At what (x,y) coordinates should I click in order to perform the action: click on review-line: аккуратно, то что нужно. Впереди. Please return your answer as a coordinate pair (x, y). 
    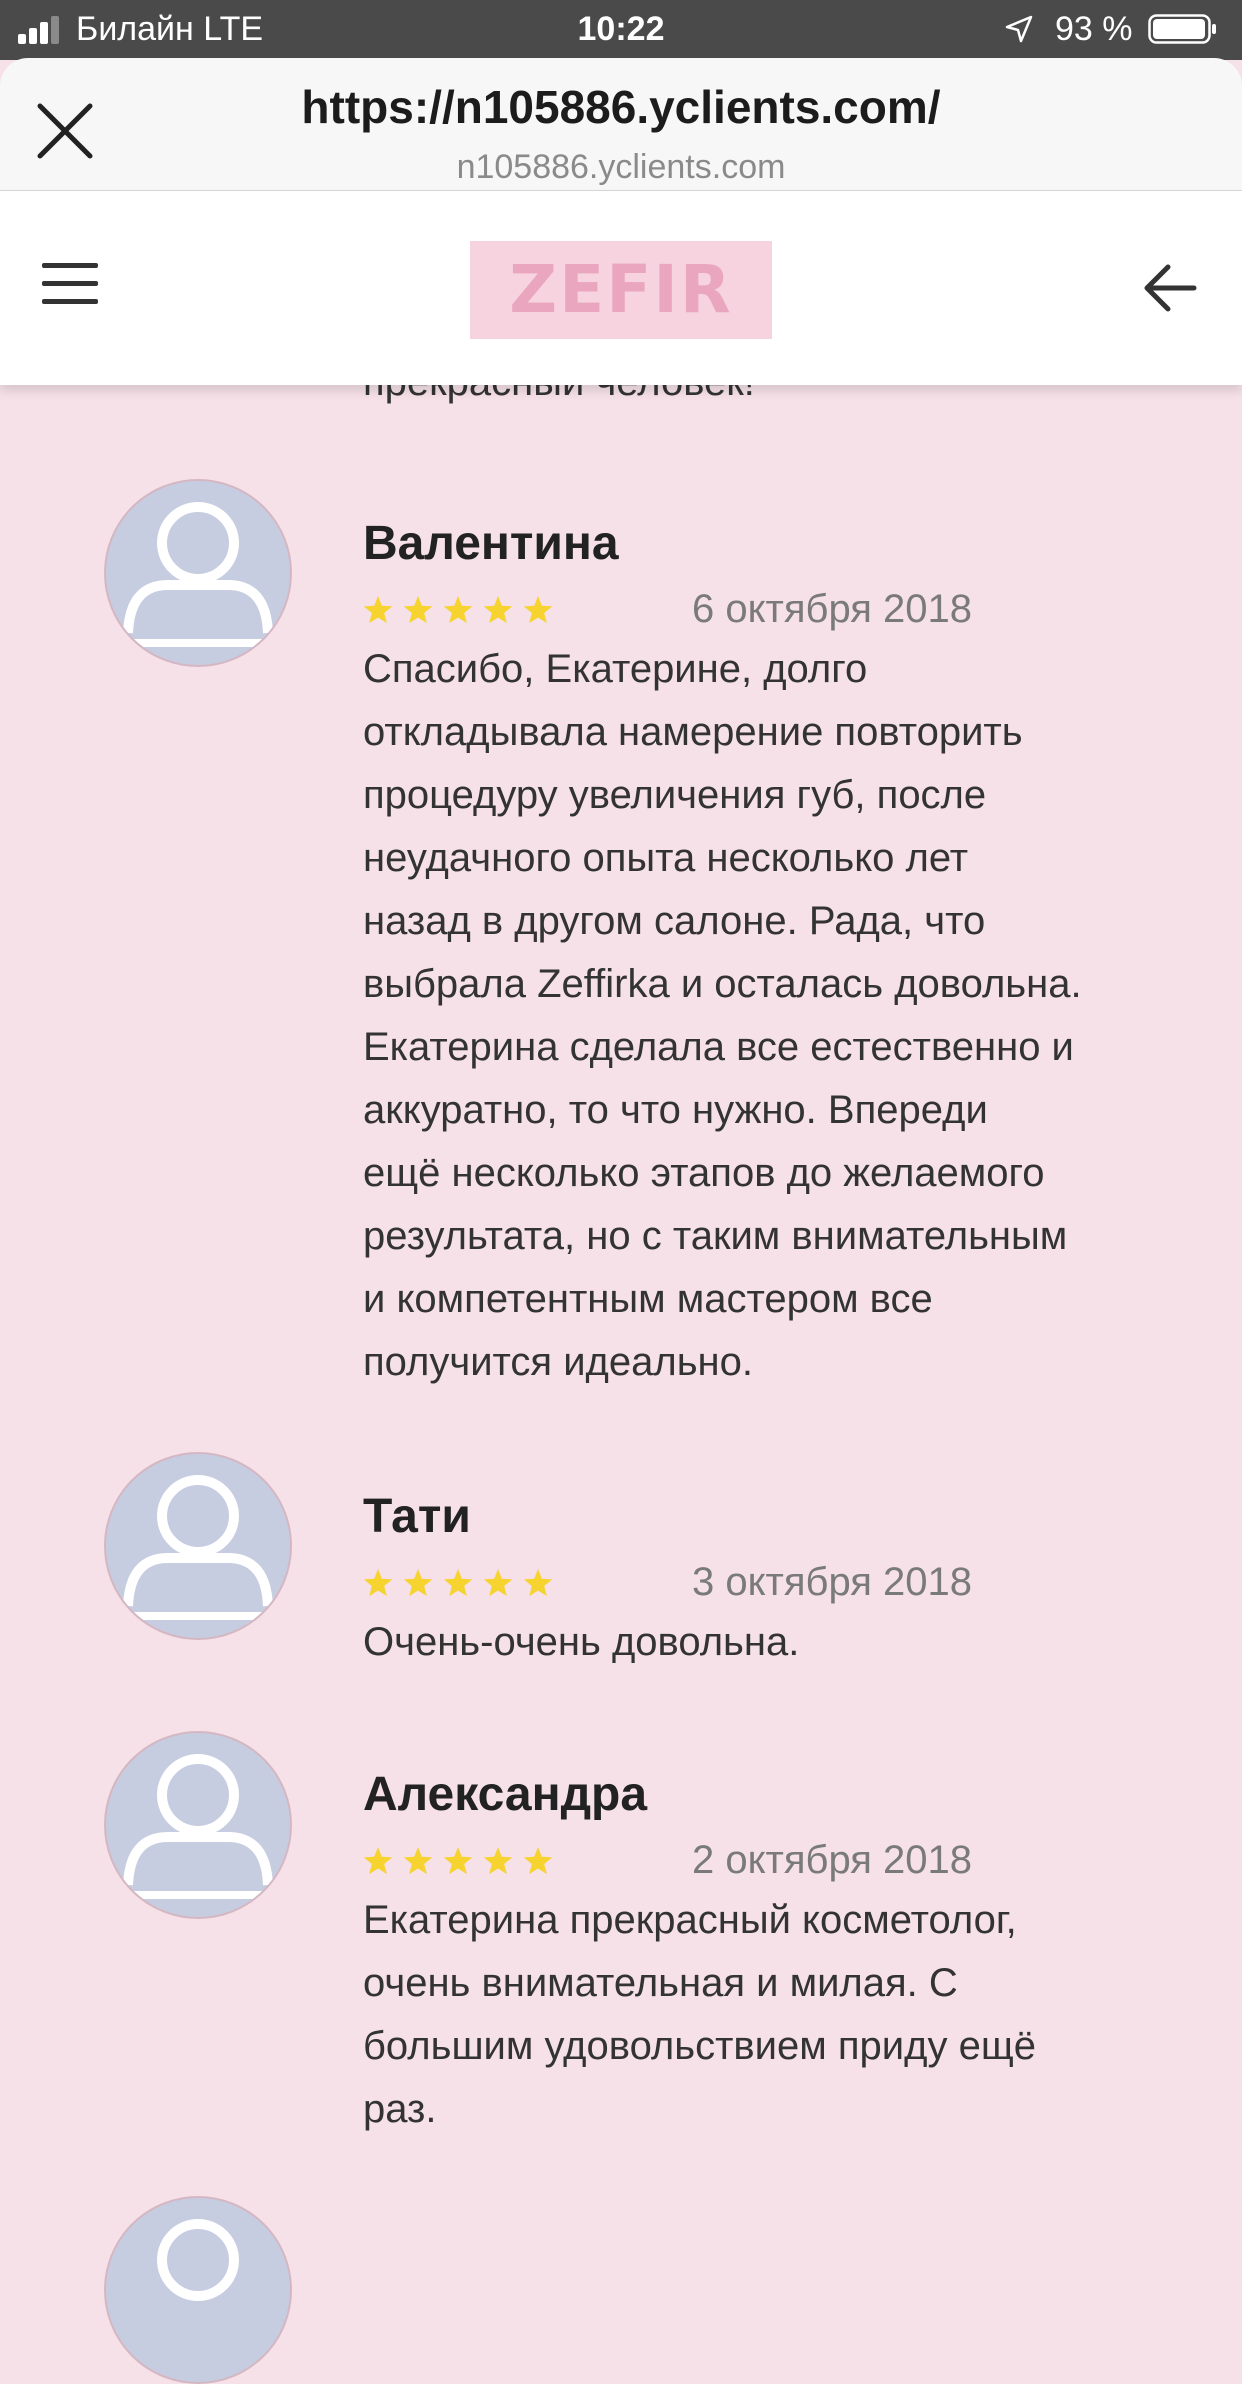
    Looking at the image, I should click on (675, 1110).